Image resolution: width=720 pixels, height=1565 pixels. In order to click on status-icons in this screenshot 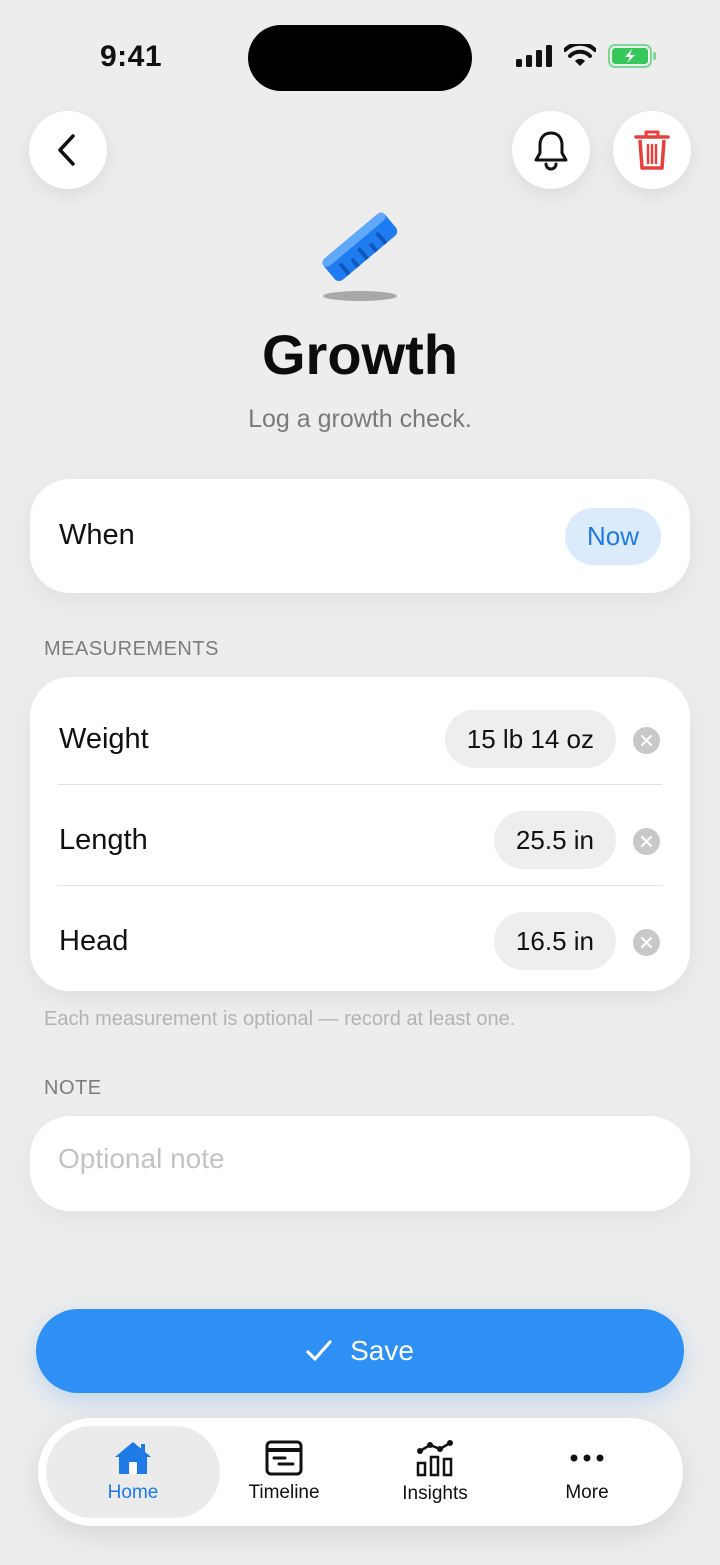, I will do `click(587, 56)`.